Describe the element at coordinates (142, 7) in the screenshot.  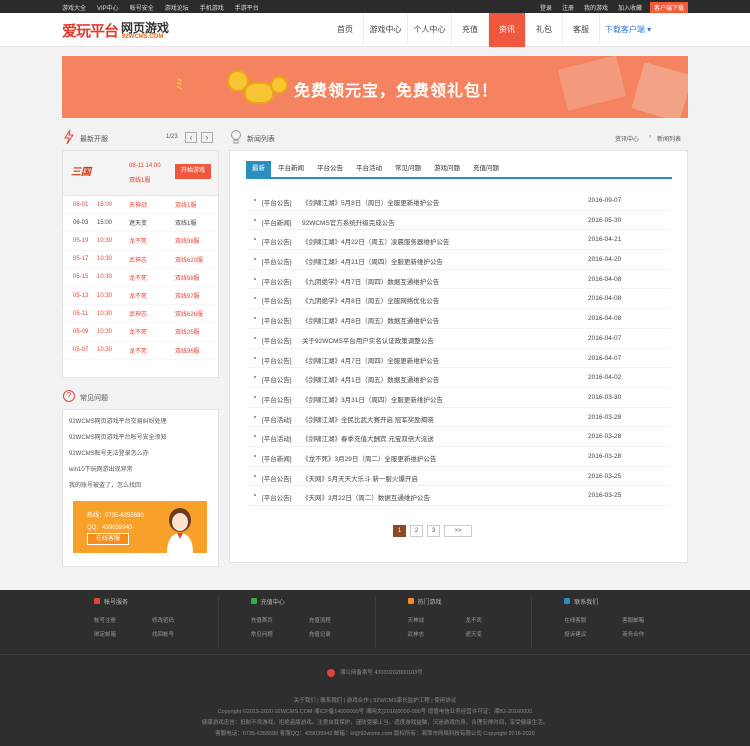
I see `top-link-security: 帐号安全` at that location.